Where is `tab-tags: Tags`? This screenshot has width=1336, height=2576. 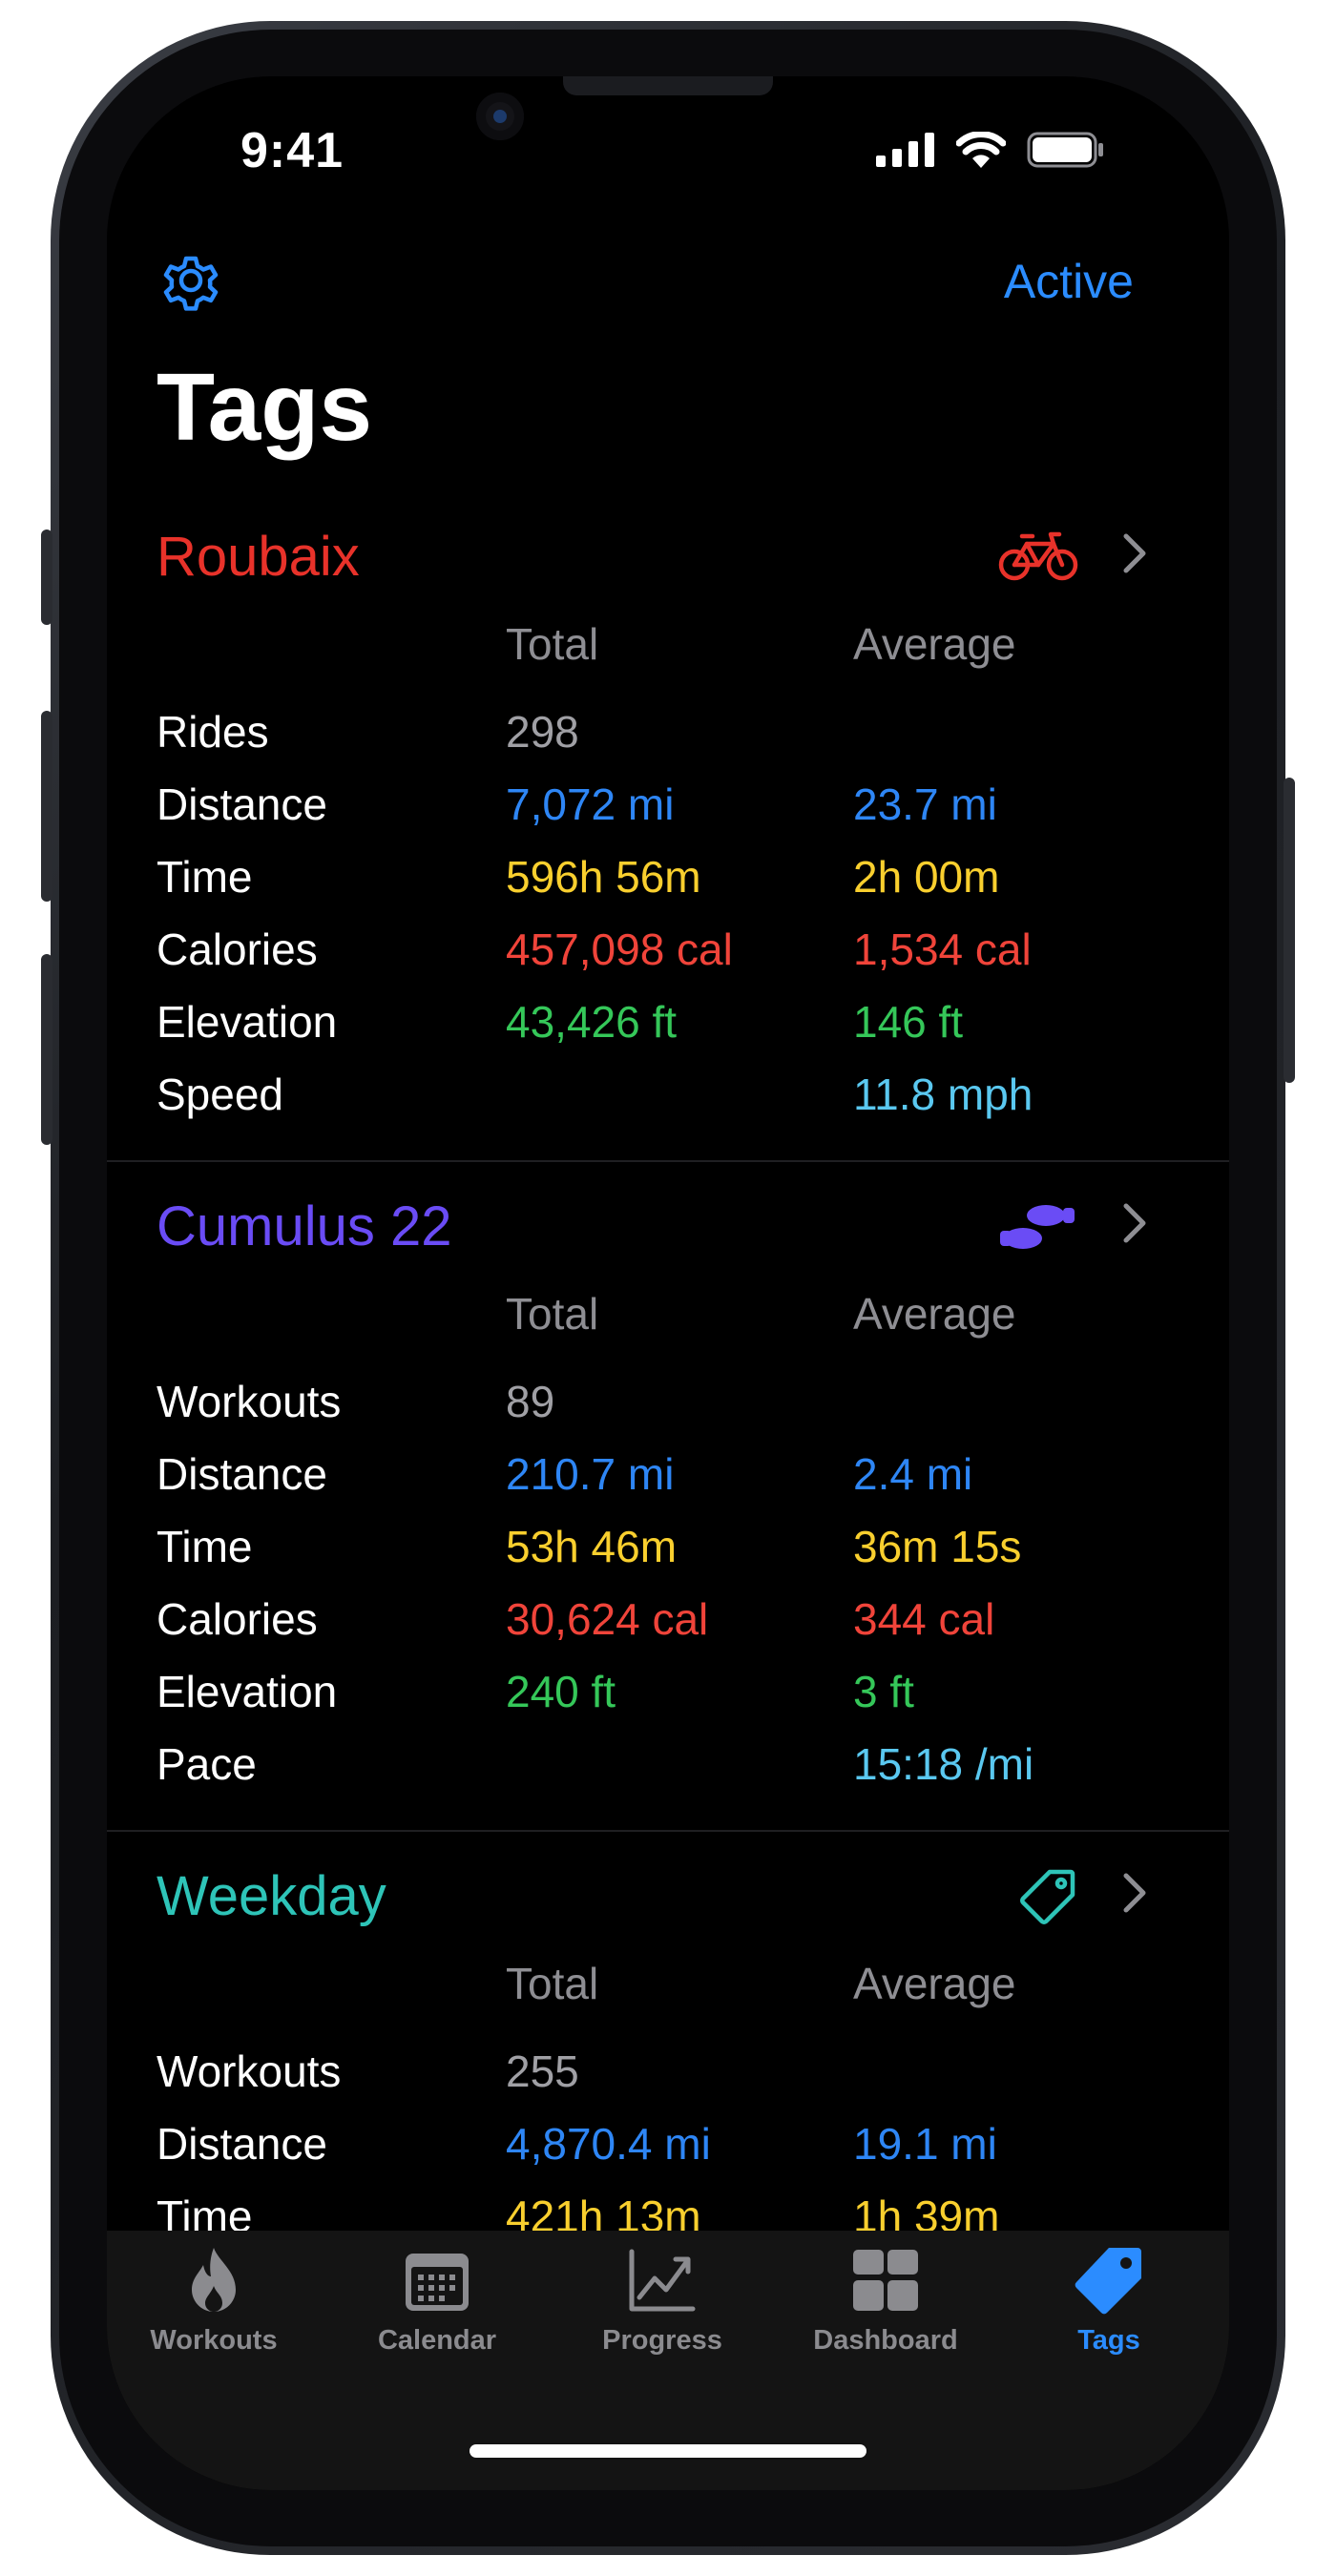 tab-tags: Tags is located at coordinates (1108, 2300).